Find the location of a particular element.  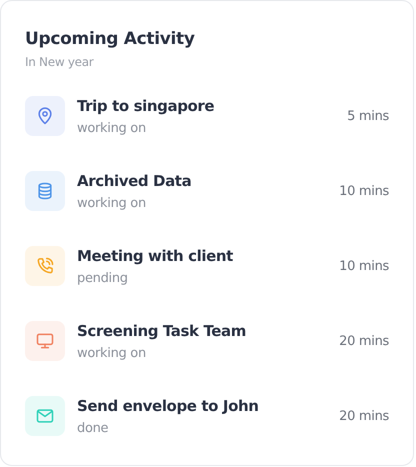

activity-status: pending is located at coordinates (103, 279).